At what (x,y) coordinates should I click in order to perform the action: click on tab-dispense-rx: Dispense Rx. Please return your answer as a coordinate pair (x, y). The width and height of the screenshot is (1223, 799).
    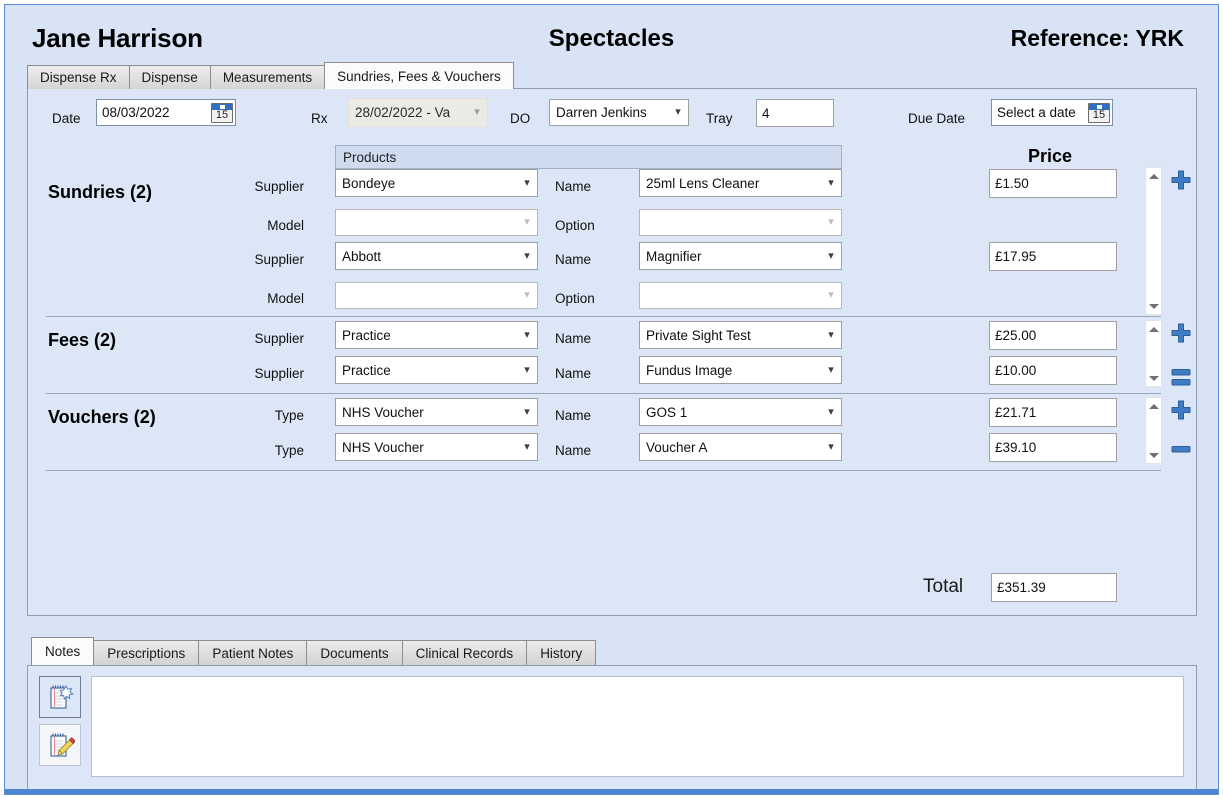
    Looking at the image, I should click on (78, 77).